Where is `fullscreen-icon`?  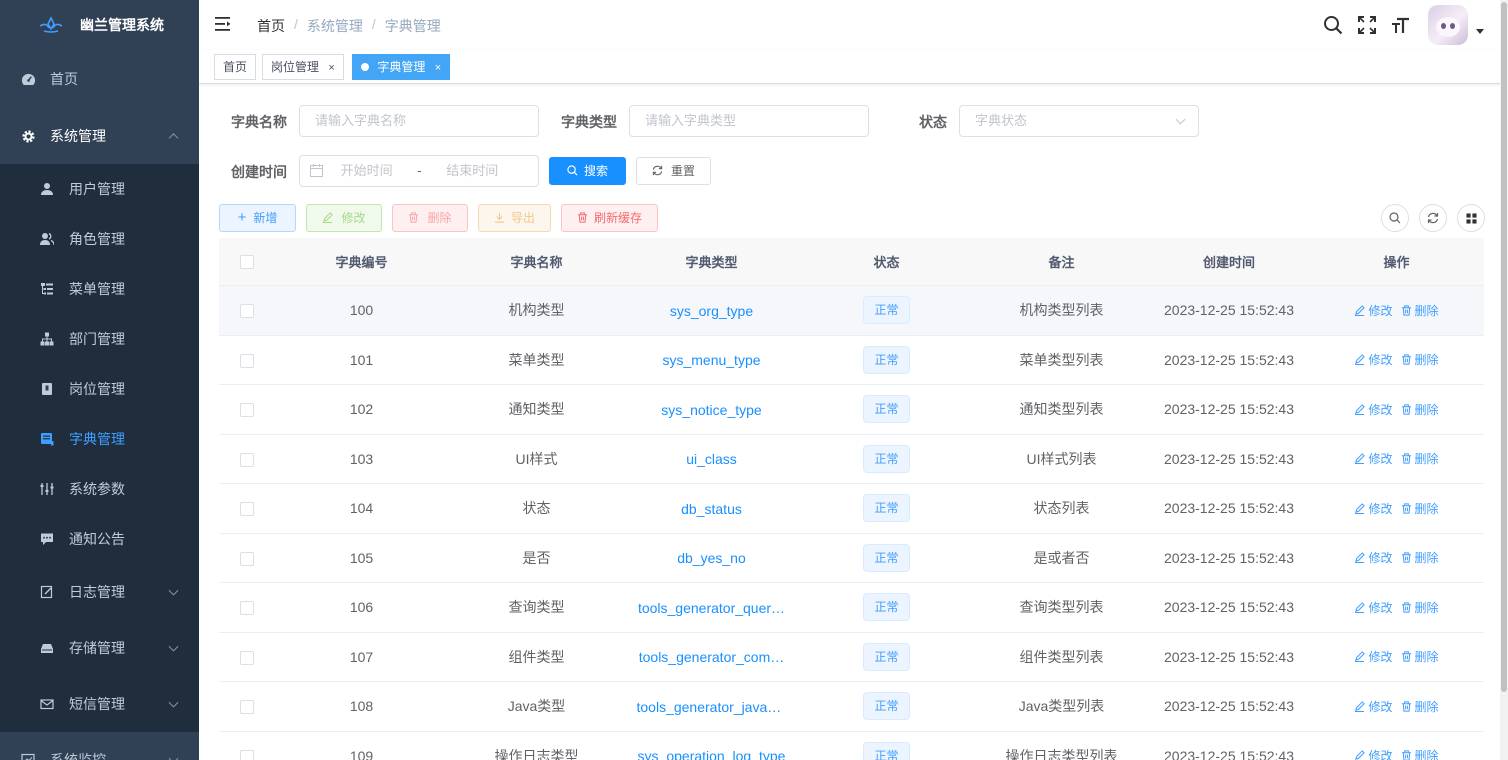
fullscreen-icon is located at coordinates (1367, 25).